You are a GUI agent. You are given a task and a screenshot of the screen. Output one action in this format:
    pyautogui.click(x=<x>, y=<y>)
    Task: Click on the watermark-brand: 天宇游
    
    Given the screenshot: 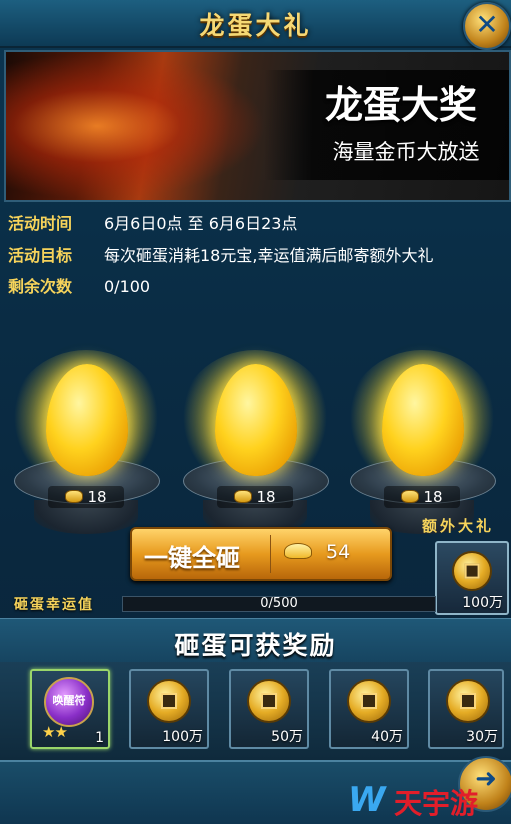 What is the action you would take?
    pyautogui.click(x=436, y=803)
    